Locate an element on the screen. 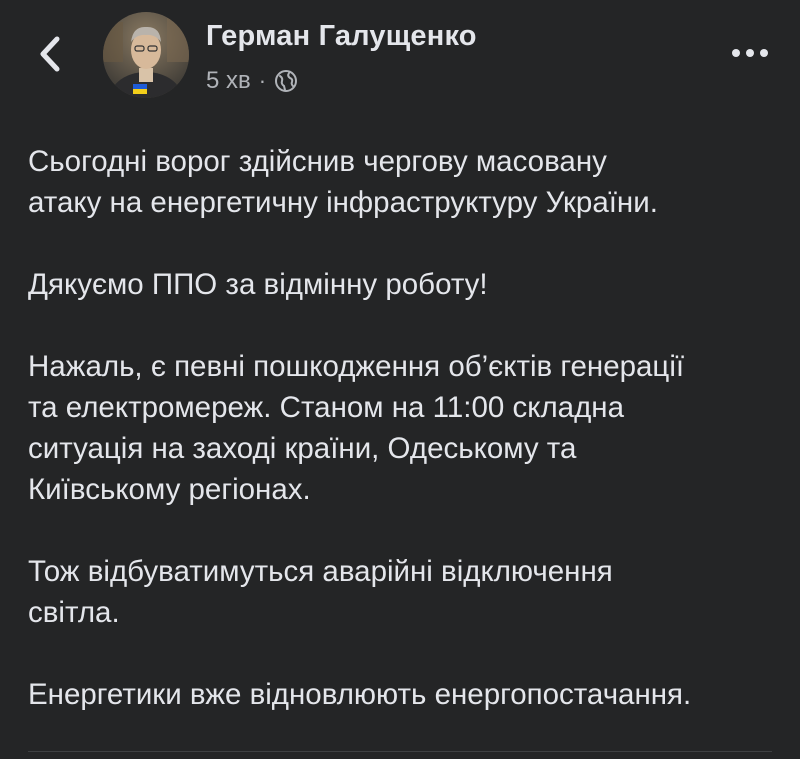 This screenshot has width=800, height=759. post-header: Герман Галущенко 5 хв · is located at coordinates (400, 55).